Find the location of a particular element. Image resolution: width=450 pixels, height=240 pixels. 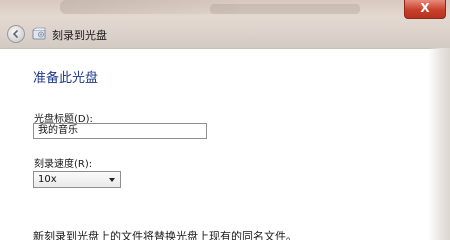

back-arrow-icon is located at coordinates (15, 34).